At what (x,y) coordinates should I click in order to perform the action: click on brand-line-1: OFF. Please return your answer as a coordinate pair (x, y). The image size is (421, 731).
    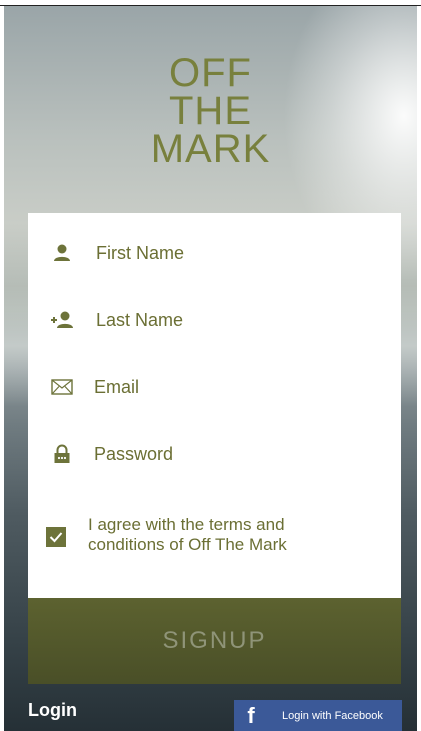
    Looking at the image, I should click on (210, 73).